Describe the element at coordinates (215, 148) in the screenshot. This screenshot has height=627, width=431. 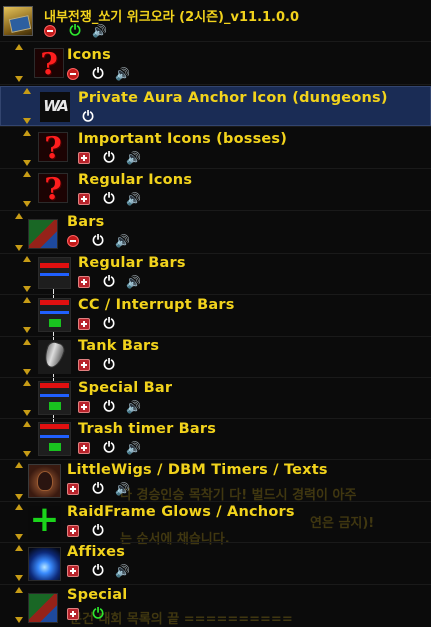
I see `aura-row-important-icons: ? Important Icons (bosses) ⏻ 🔊` at that location.